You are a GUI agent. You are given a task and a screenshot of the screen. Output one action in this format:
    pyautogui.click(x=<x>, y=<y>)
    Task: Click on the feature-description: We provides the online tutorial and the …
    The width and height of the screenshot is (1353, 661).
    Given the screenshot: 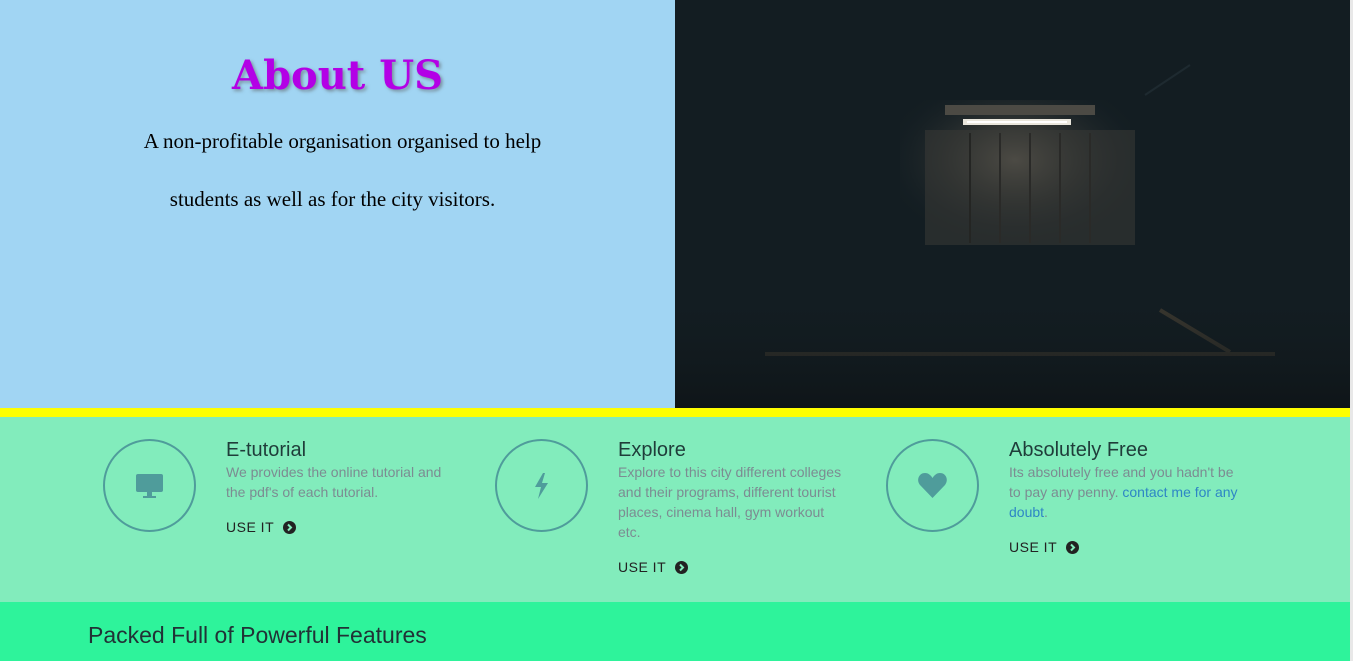 What is the action you would take?
    pyautogui.click(x=334, y=482)
    